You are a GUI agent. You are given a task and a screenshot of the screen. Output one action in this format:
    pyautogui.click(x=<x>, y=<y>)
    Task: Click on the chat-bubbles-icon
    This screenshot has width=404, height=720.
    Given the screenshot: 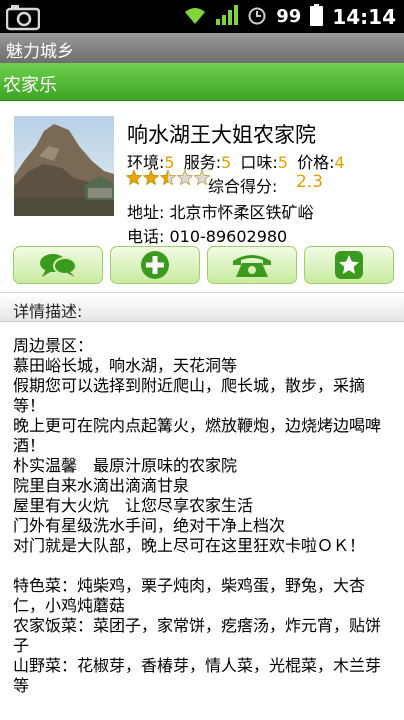 What is the action you would take?
    pyautogui.click(x=58, y=265)
    